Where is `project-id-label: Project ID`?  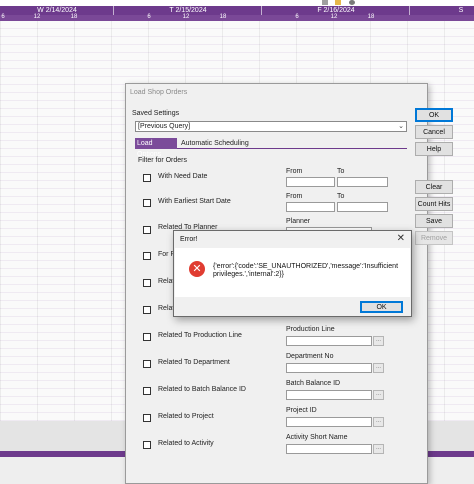
project-id-label: Project ID is located at coordinates (301, 410).